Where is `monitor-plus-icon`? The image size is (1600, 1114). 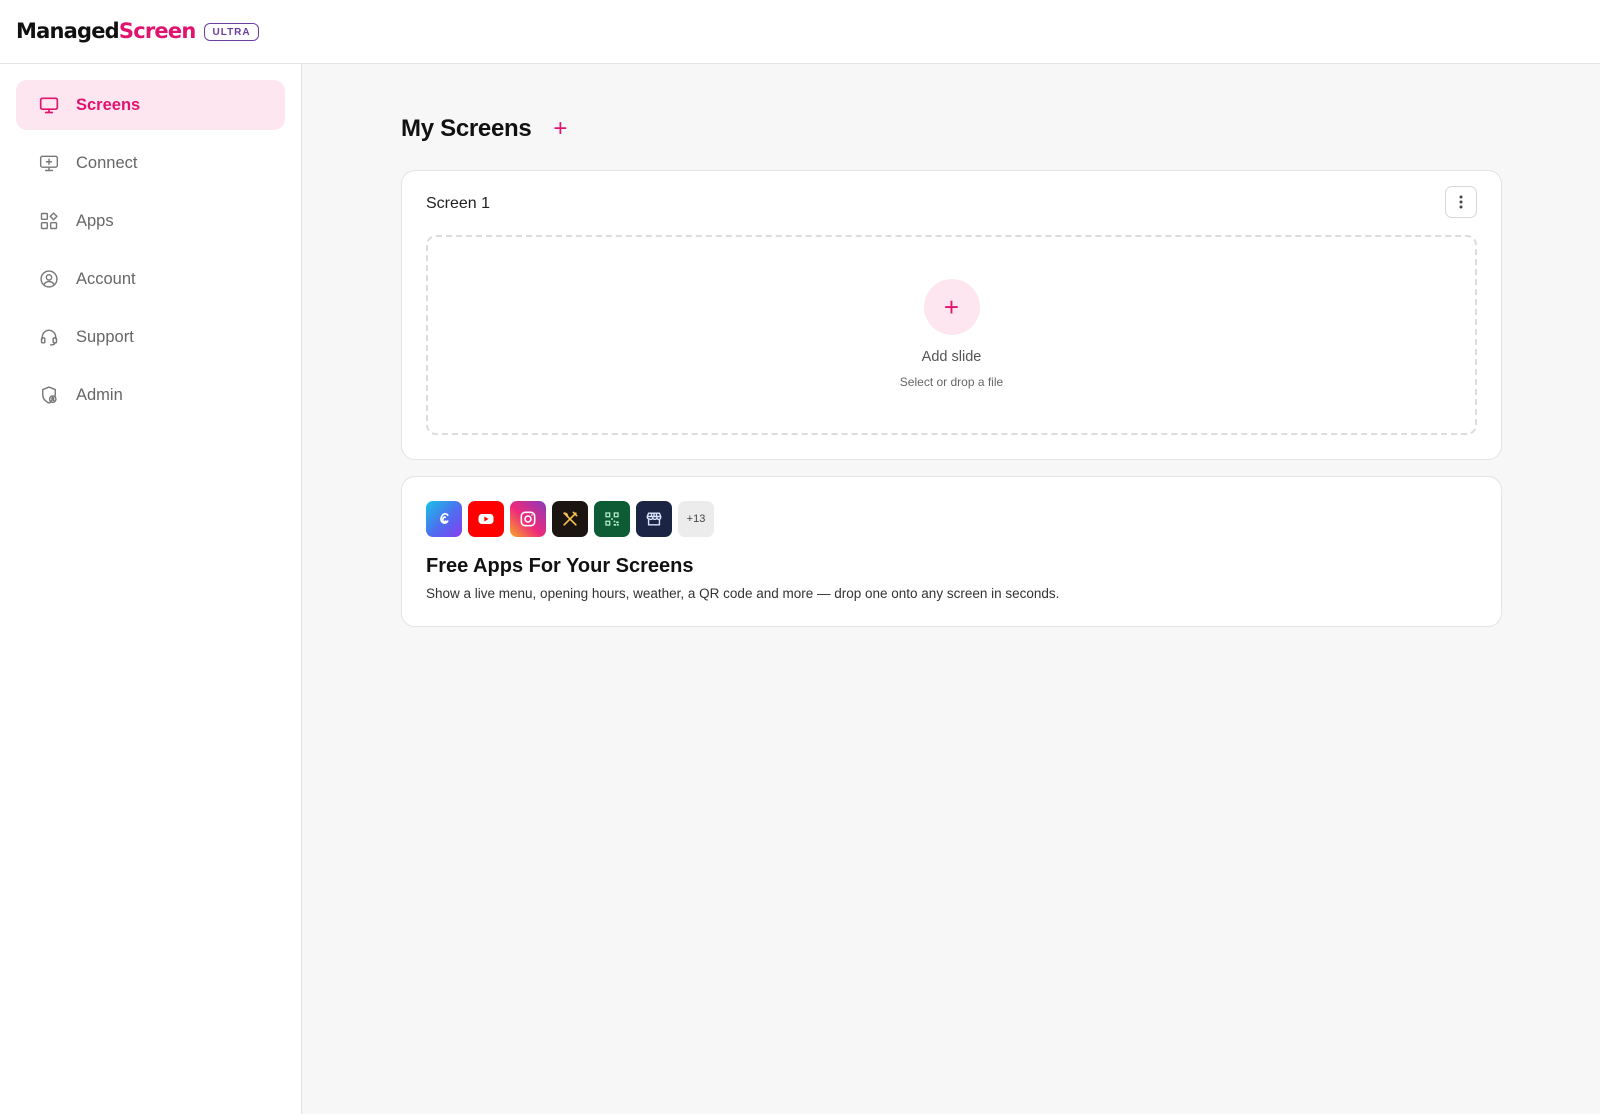 monitor-plus-icon is located at coordinates (49, 163).